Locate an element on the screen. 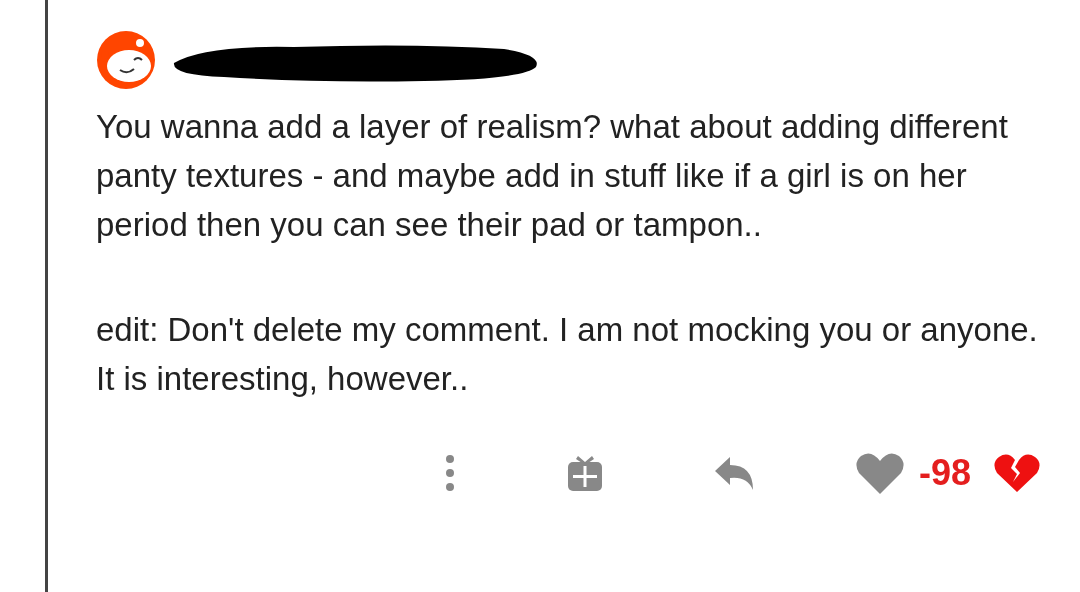 This screenshot has height=592, width=1080. avatar-icon is located at coordinates (126, 60).